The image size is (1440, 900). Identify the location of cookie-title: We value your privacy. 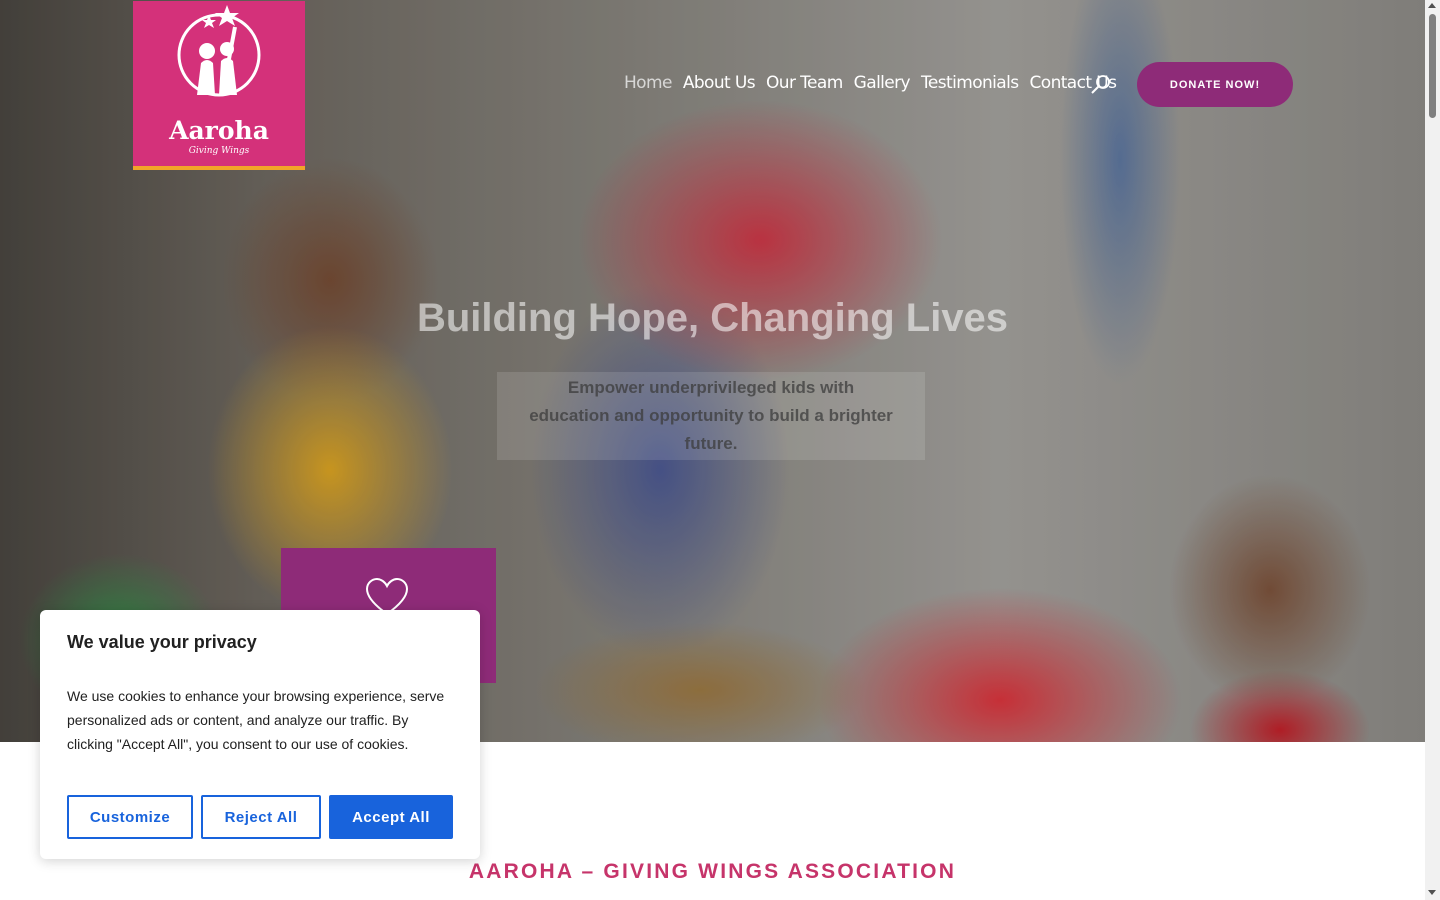
(162, 642).